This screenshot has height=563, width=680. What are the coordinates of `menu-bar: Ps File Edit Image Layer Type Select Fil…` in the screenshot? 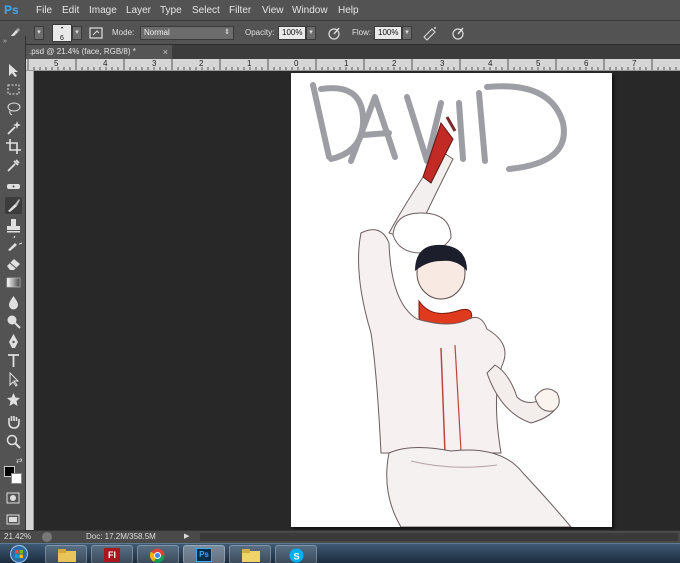 It's located at (340, 10).